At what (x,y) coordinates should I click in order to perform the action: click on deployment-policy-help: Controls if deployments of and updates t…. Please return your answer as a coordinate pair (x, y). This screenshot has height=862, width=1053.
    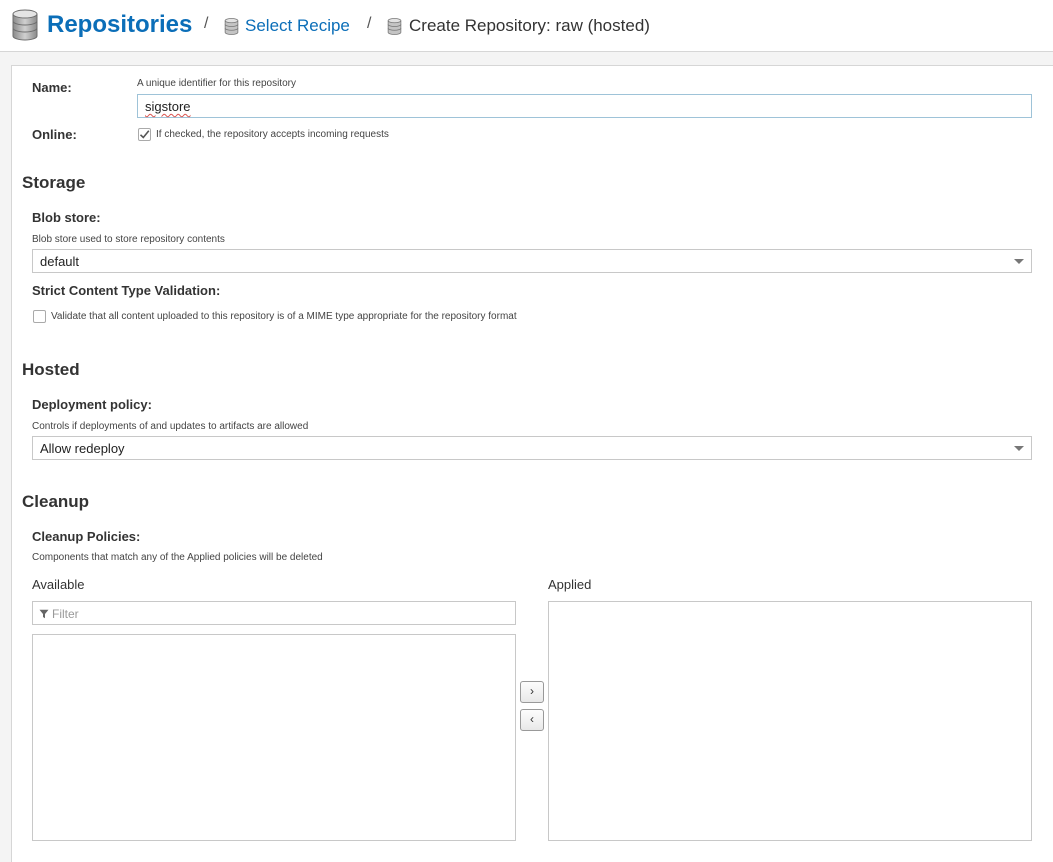
    Looking at the image, I should click on (170, 426).